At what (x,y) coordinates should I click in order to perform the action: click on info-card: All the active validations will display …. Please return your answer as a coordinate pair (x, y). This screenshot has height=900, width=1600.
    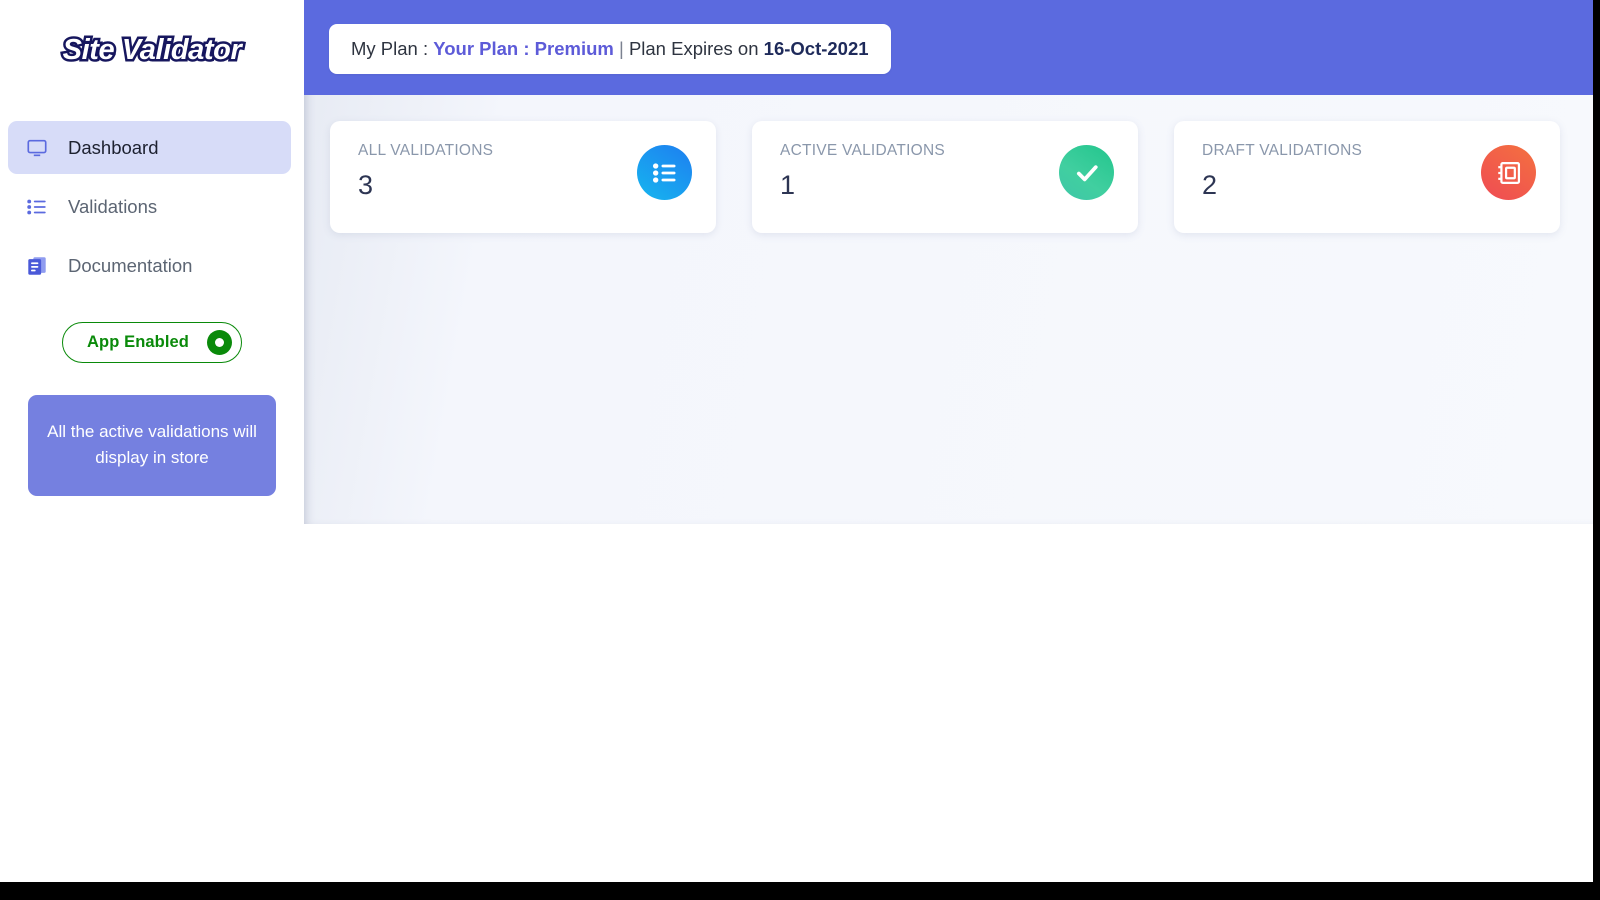
    Looking at the image, I should click on (152, 445).